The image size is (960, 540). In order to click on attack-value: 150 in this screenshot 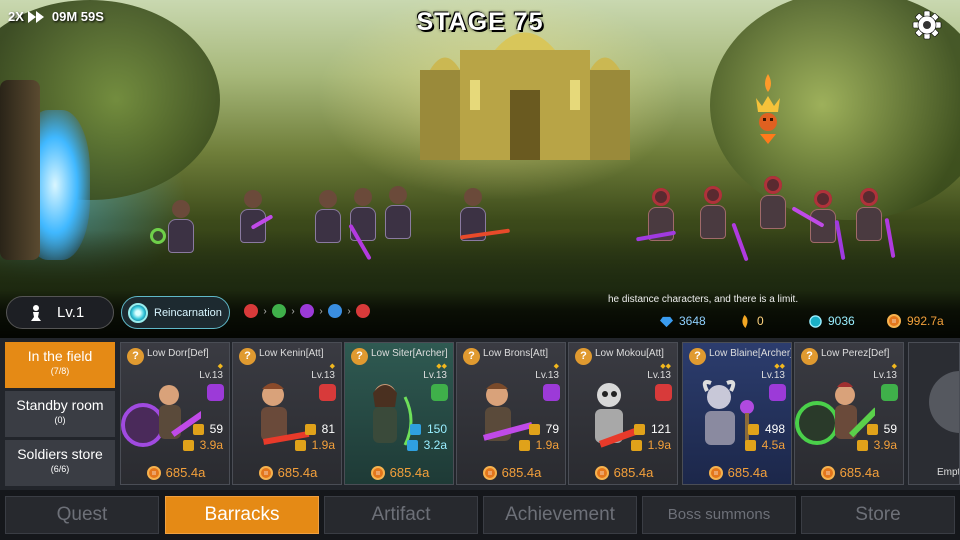, I will do `click(436, 429)`.